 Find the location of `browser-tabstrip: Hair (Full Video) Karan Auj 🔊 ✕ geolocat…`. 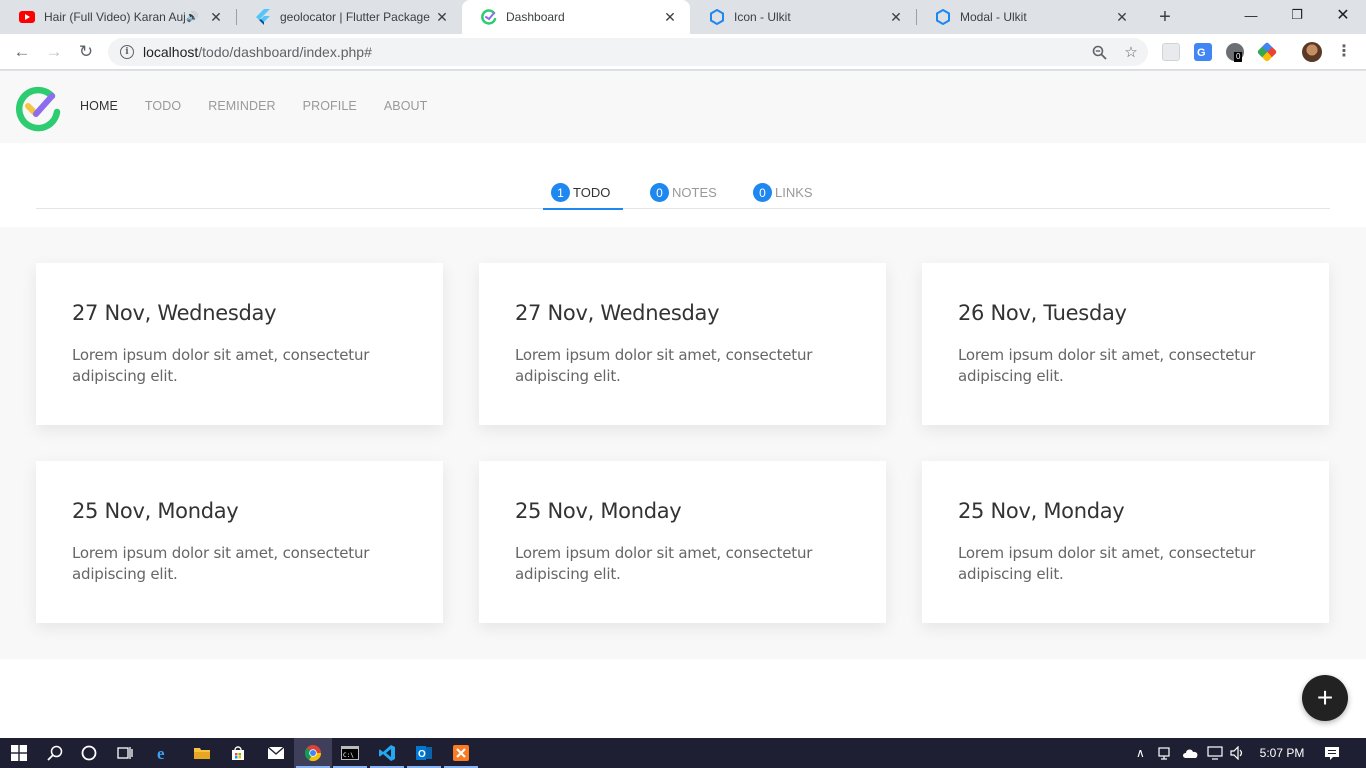

browser-tabstrip: Hair (Full Video) Karan Auj 🔊 ✕ geolocat… is located at coordinates (683, 17).